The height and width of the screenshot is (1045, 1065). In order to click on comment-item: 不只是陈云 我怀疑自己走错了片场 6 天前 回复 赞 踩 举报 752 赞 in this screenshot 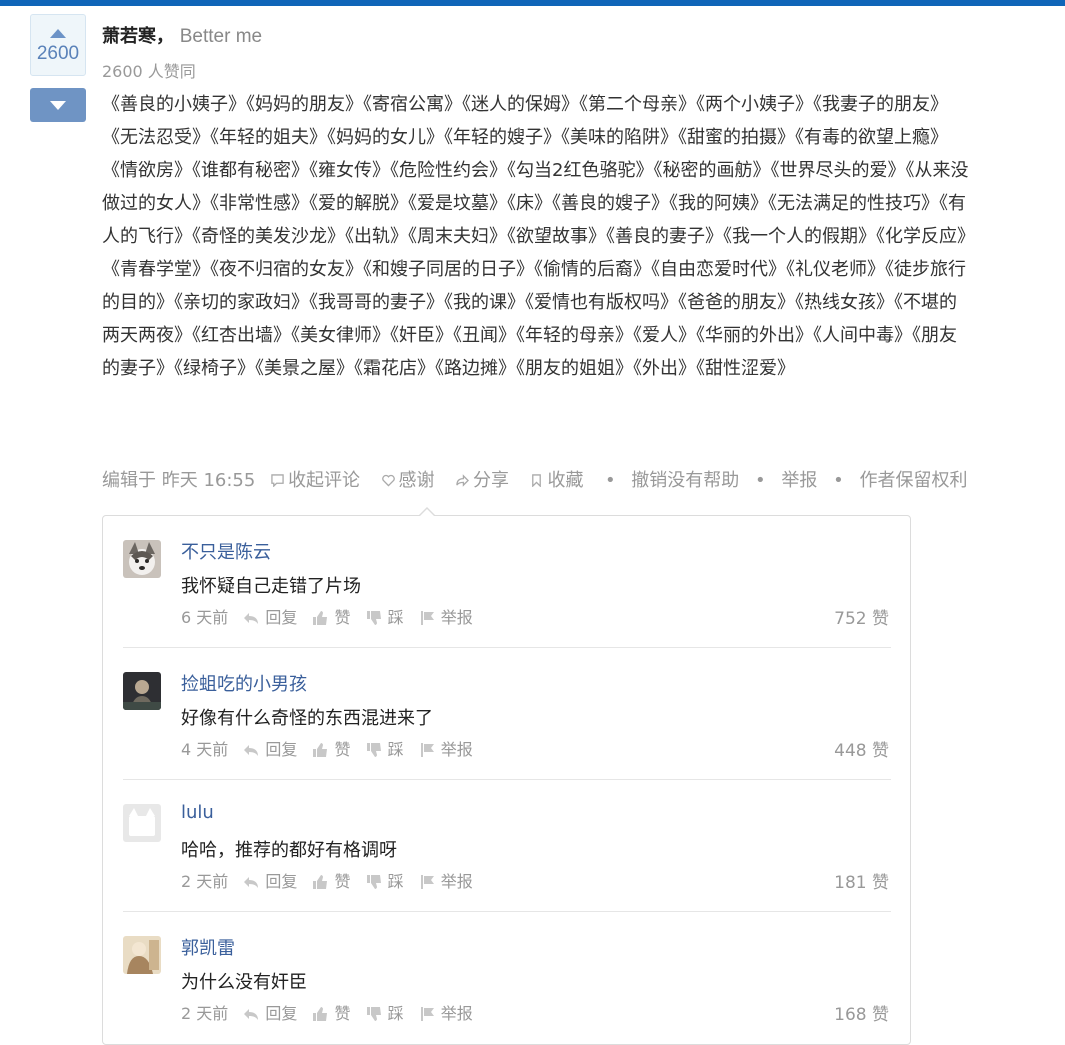, I will do `click(507, 582)`.